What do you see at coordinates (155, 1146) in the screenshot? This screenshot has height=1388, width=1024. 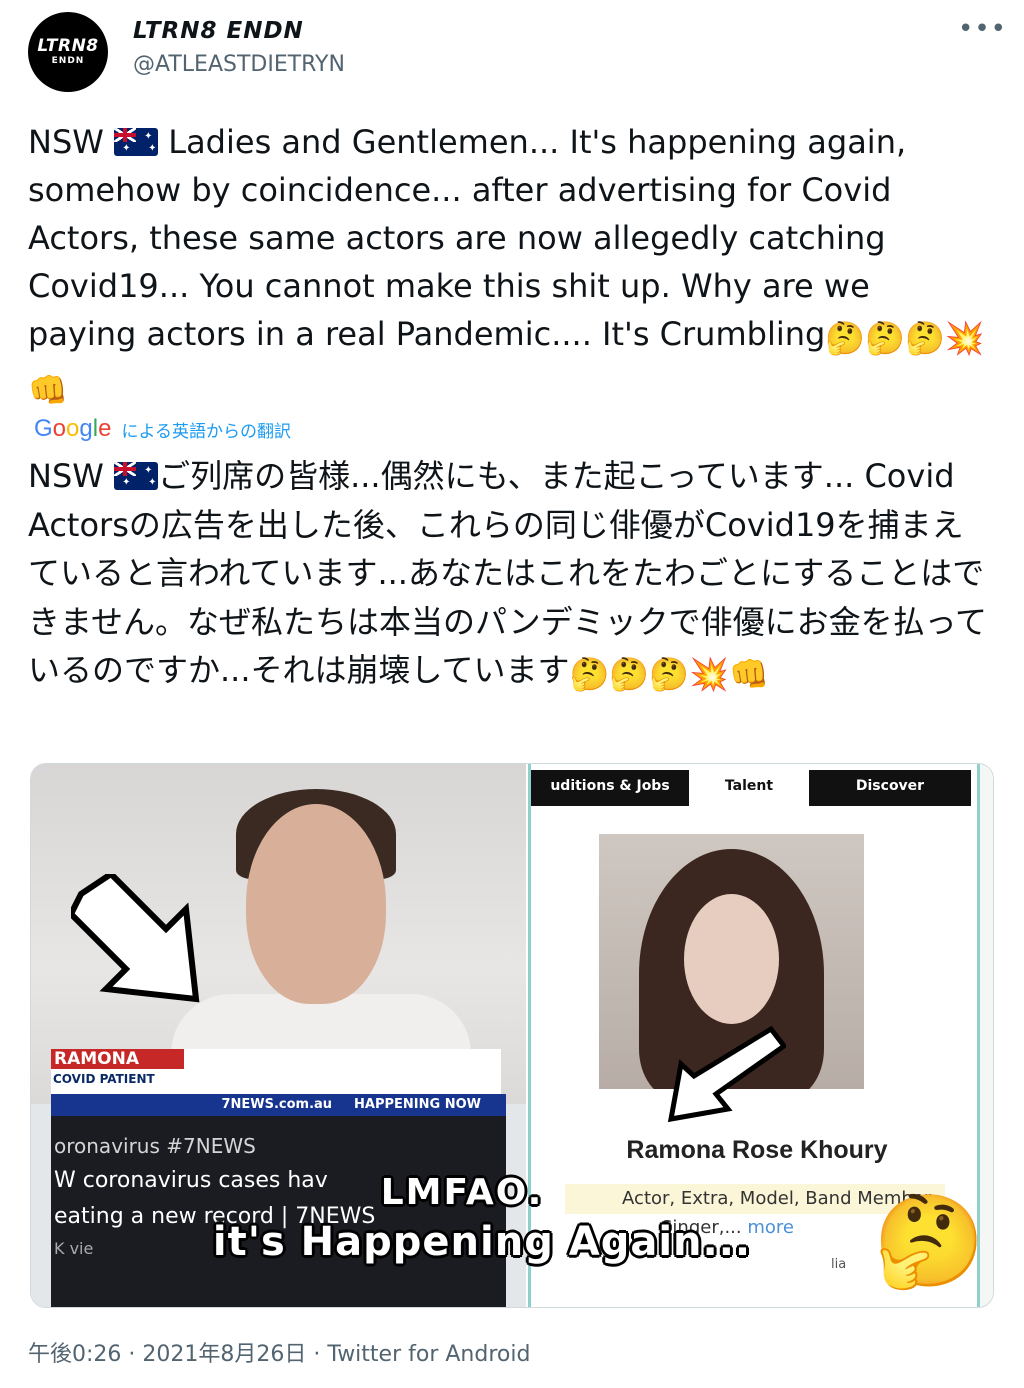 I see `video-hashtag: oronavirus #7NEWS` at bounding box center [155, 1146].